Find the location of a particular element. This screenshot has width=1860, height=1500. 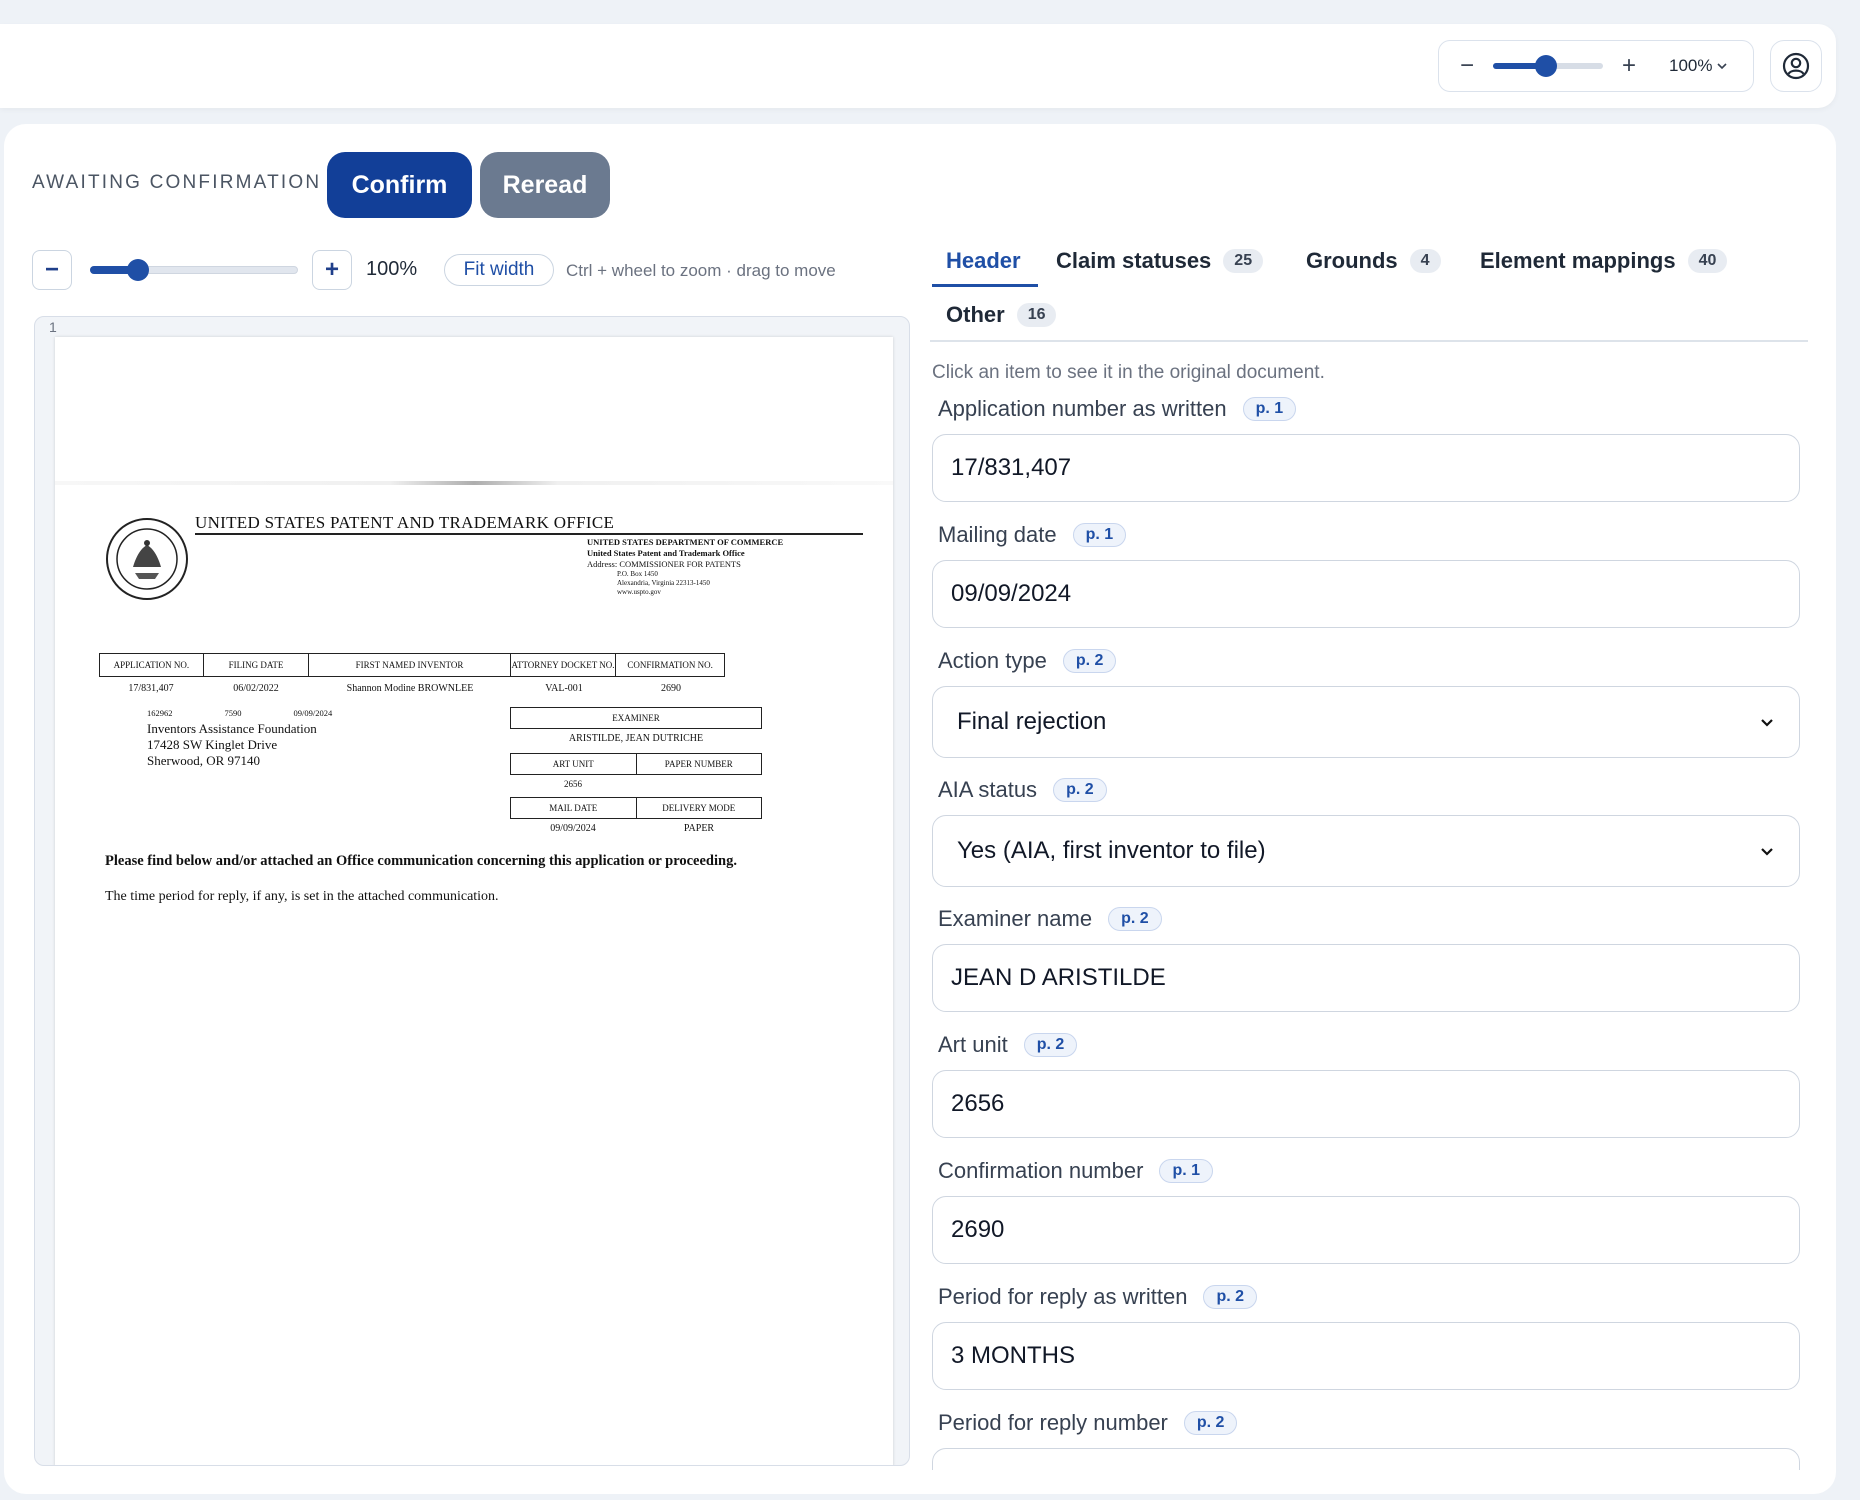

examiner-box: EXAMINER is located at coordinates (636, 718).